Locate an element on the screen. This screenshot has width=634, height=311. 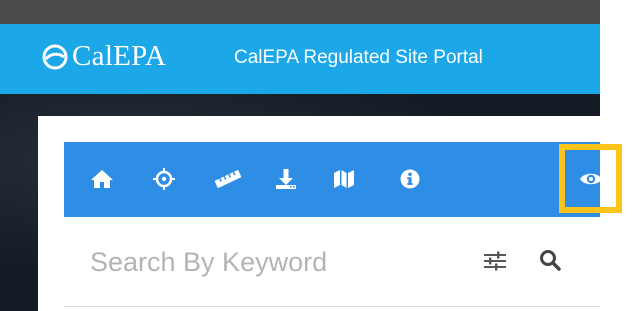
info-button is located at coordinates (410, 179).